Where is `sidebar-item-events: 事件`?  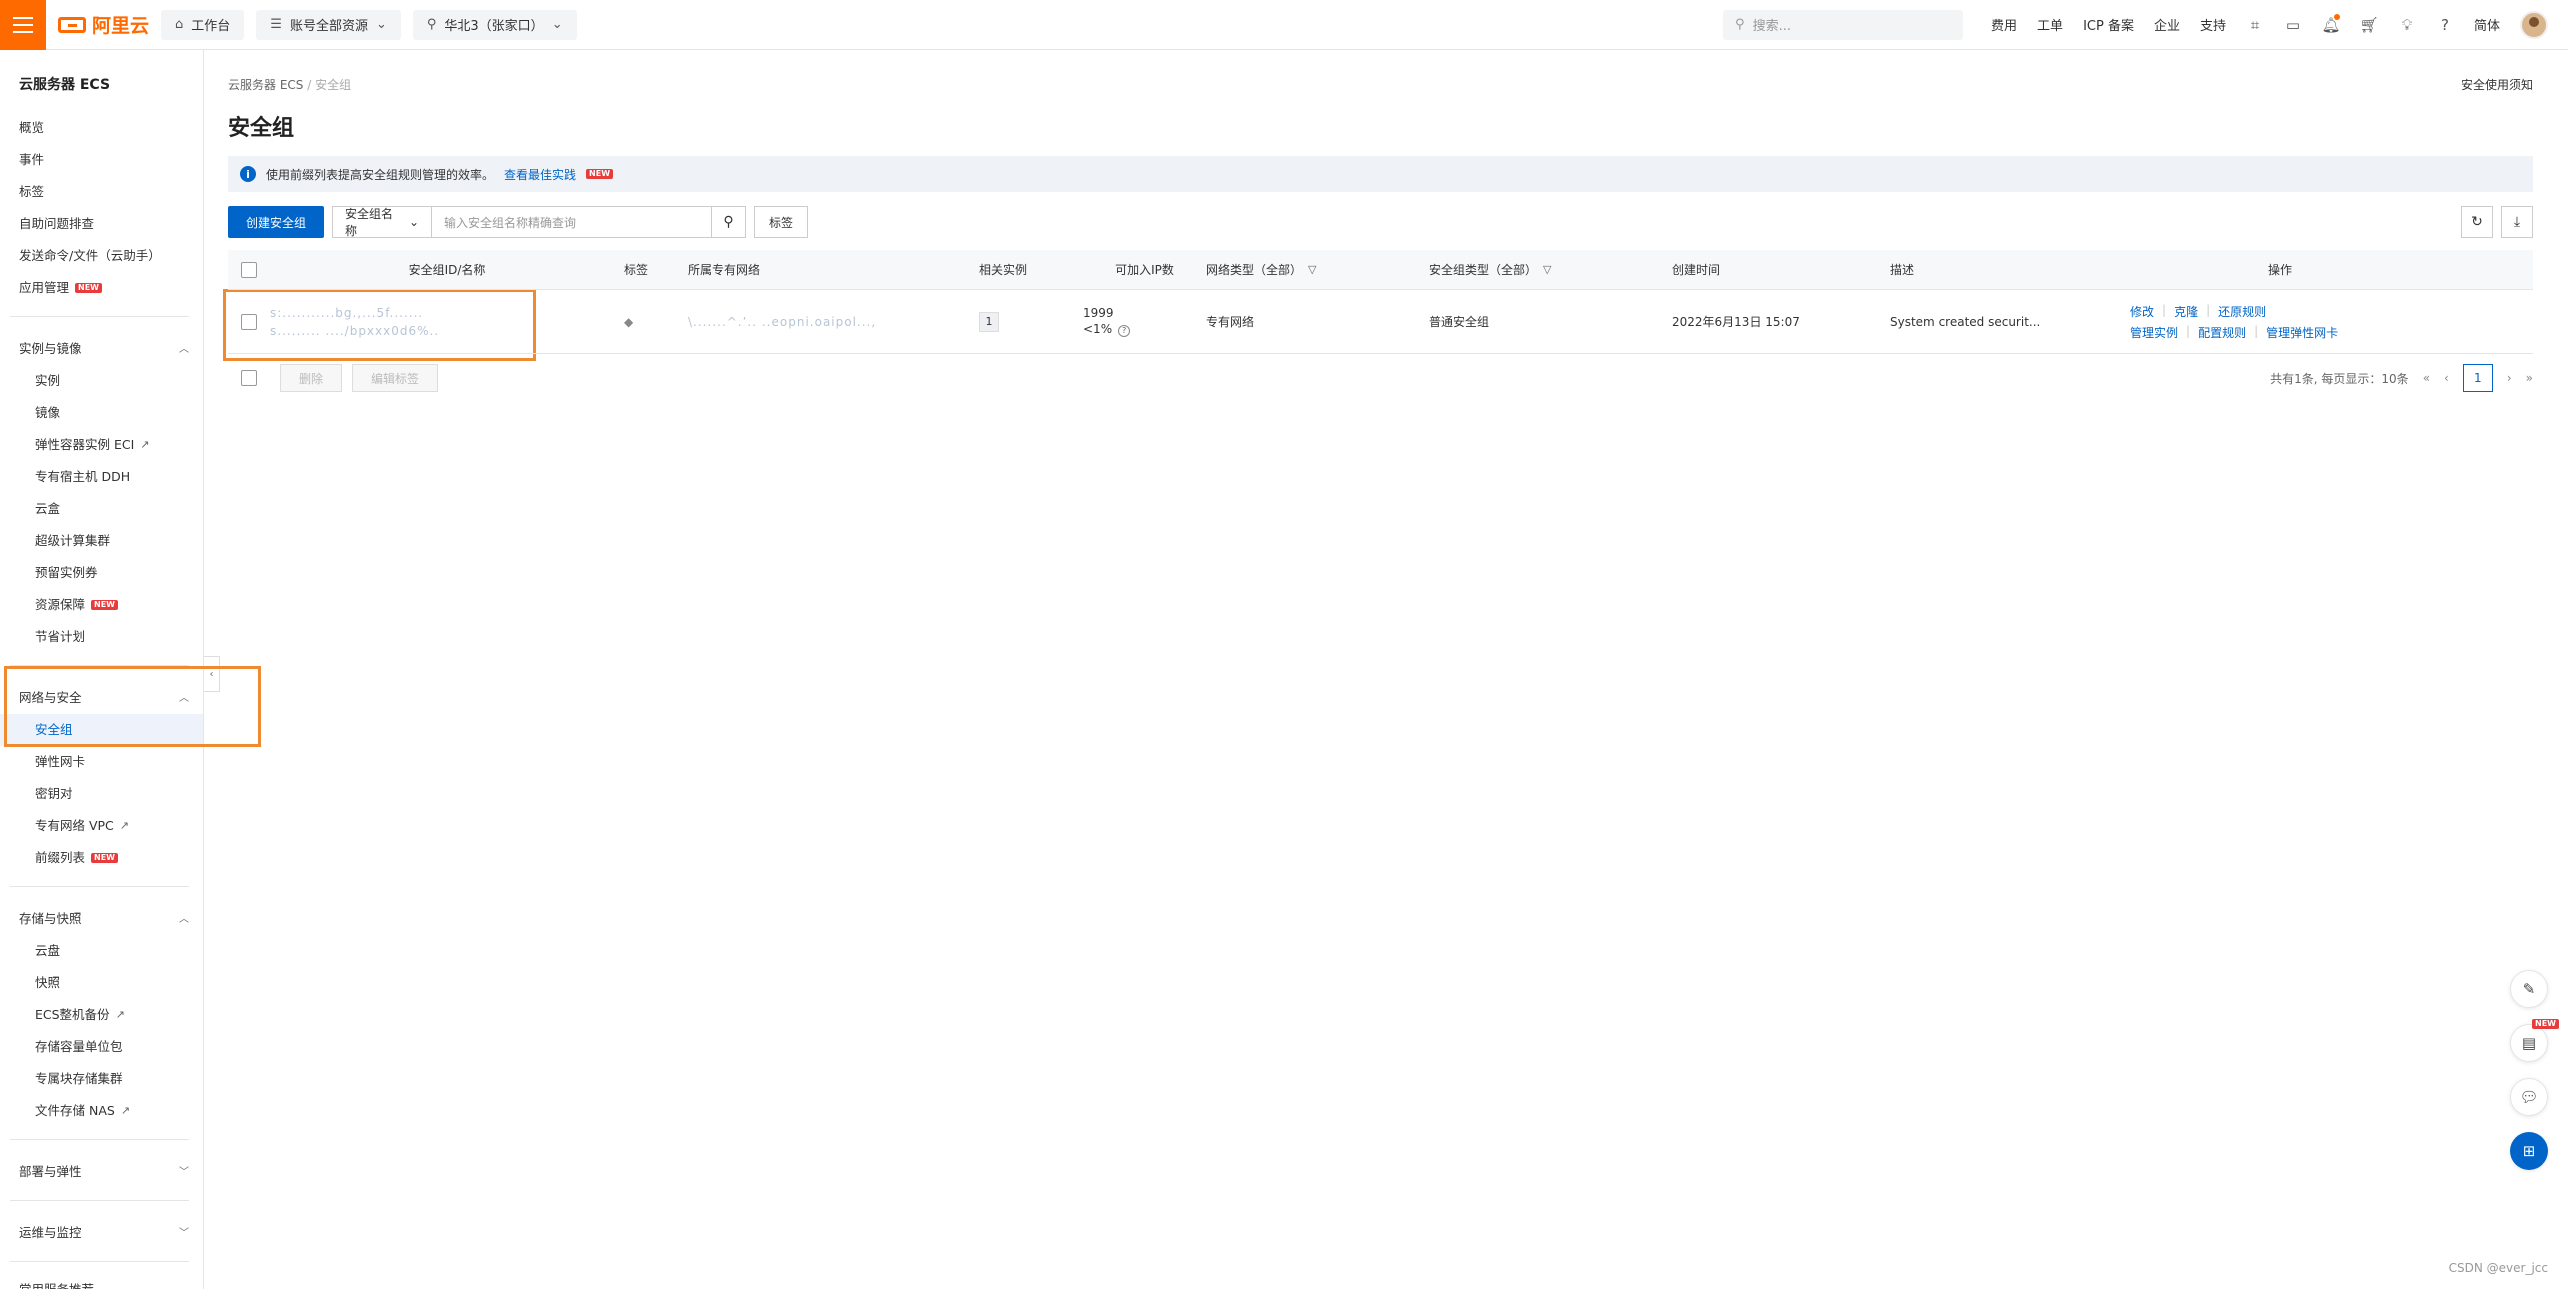 sidebar-item-events: 事件 is located at coordinates (101, 160).